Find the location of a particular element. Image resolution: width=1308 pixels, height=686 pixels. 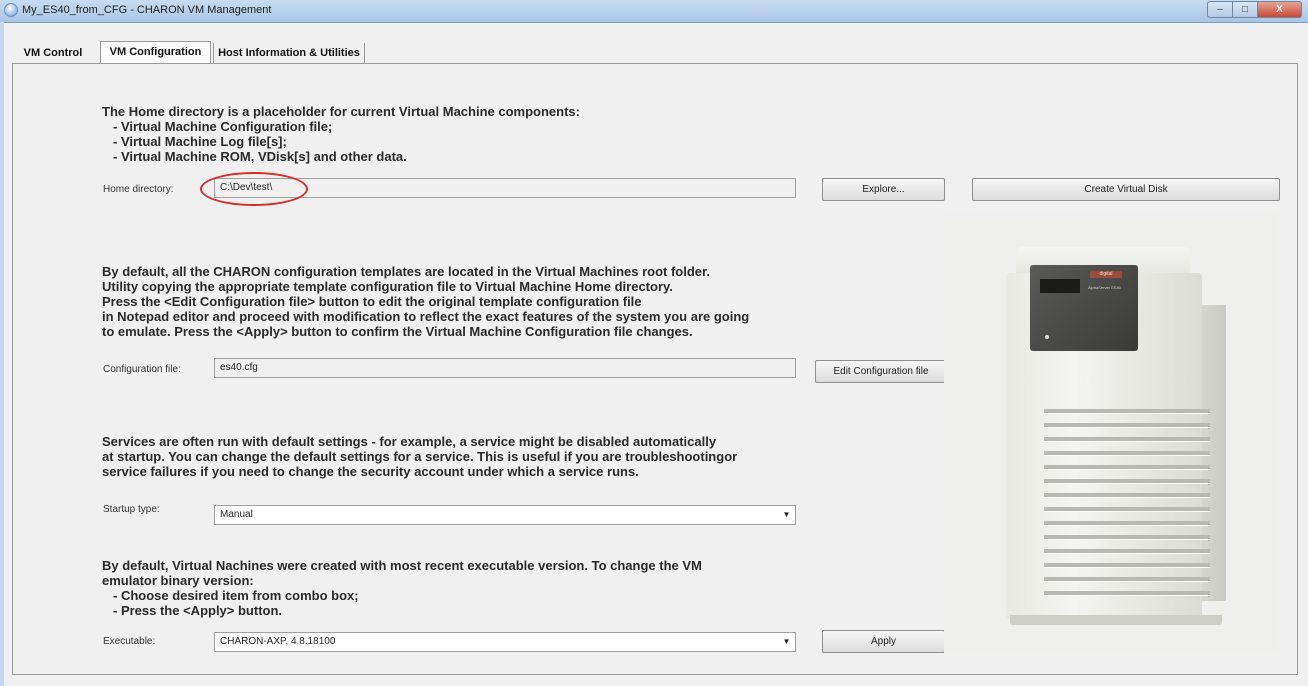

close-button: X is located at coordinates (1280, 9).